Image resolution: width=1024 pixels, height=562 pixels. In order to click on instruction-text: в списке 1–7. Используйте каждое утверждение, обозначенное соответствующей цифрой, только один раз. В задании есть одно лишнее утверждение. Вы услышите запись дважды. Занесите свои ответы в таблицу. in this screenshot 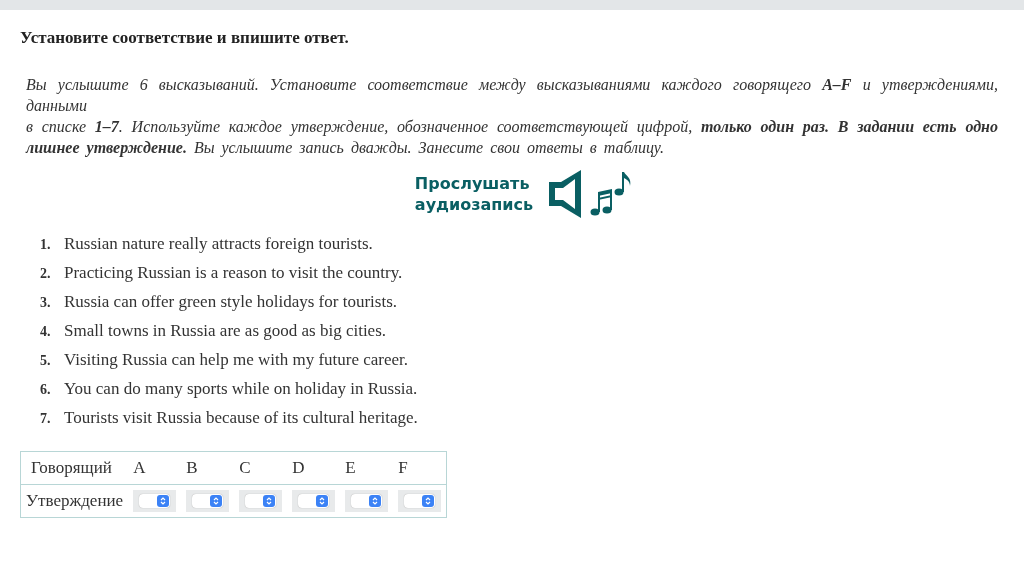, I will do `click(512, 137)`.